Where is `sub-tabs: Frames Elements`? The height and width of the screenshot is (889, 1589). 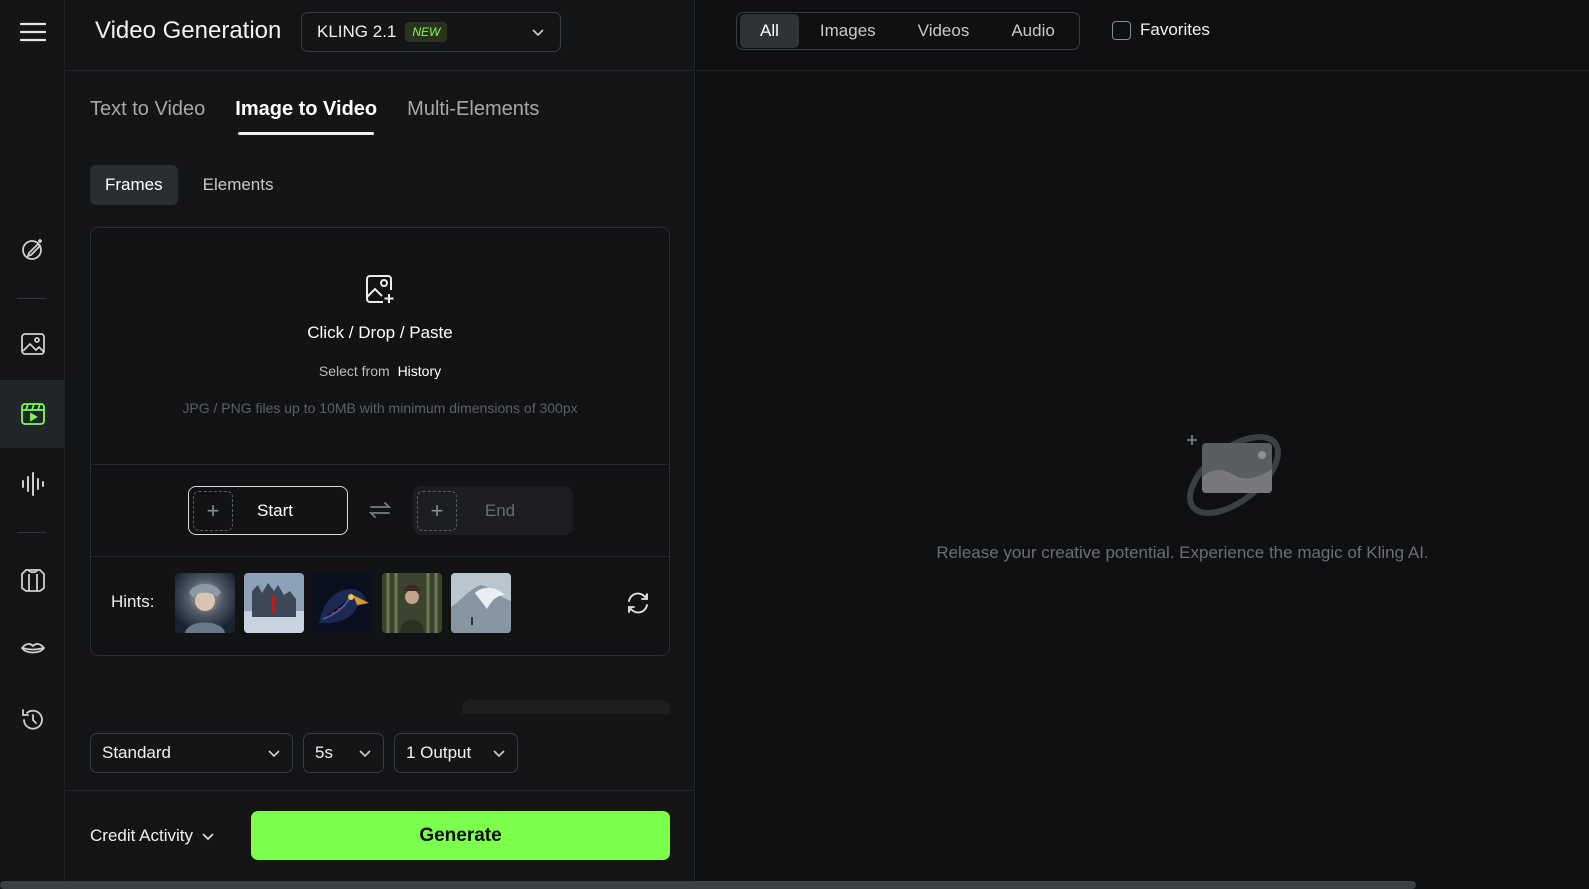
sub-tabs: Frames Elements is located at coordinates (189, 185).